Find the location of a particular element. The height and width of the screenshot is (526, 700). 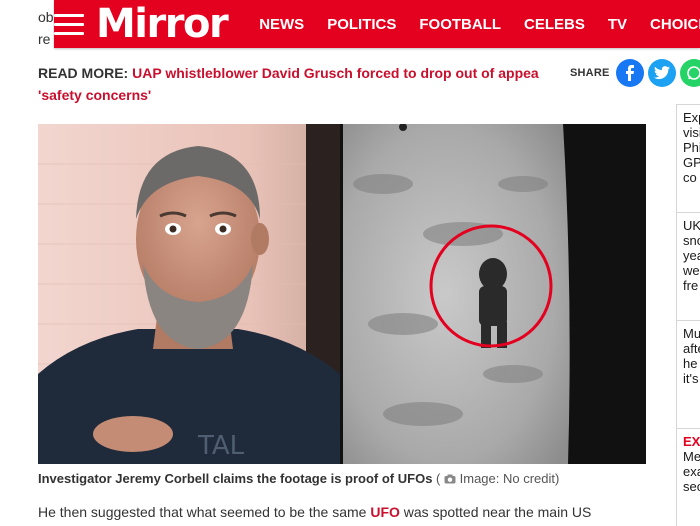

nav-item-tv: TV is located at coordinates (617, 24).